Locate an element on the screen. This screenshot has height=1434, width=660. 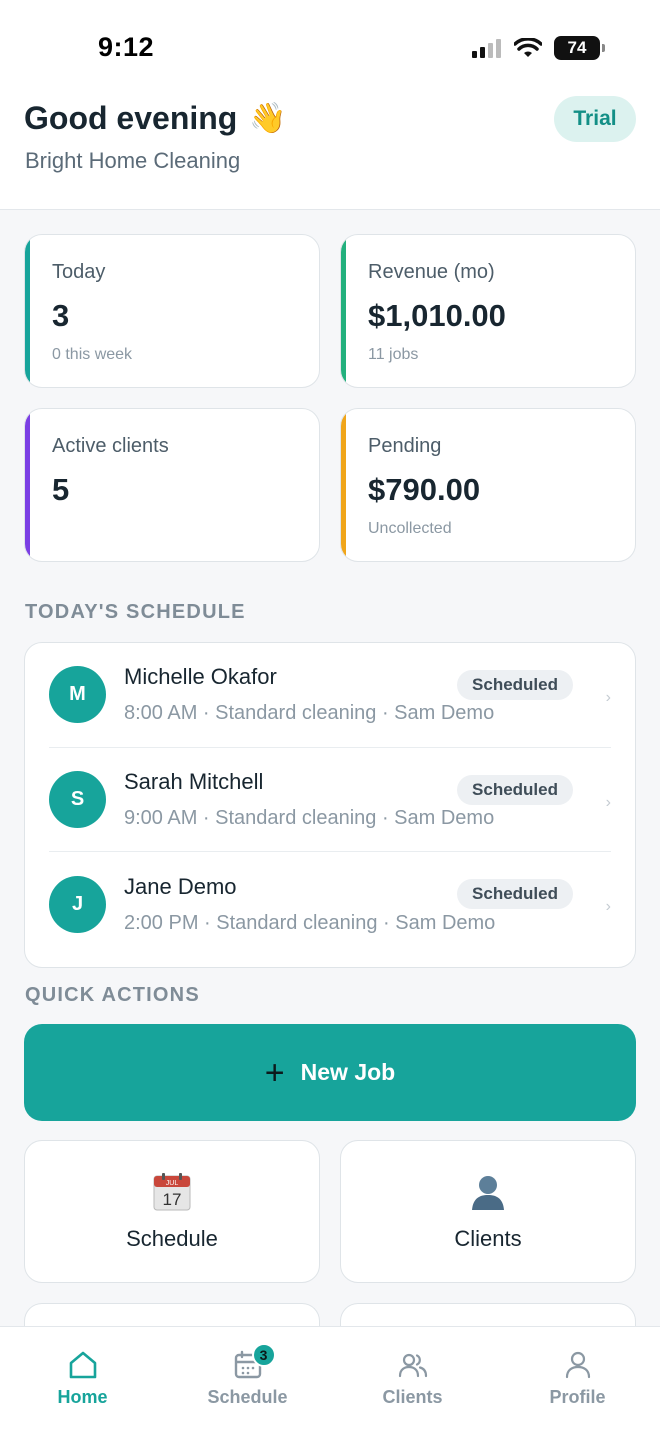
new-job-label: New Job is located at coordinates (348, 1072).